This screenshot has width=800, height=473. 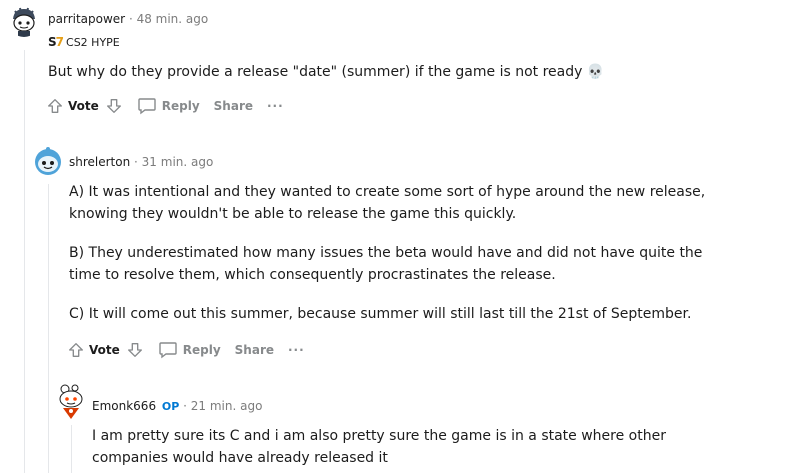 I want to click on comment-header: Emonk666 OP · 21 min. ago, so click(x=177, y=406).